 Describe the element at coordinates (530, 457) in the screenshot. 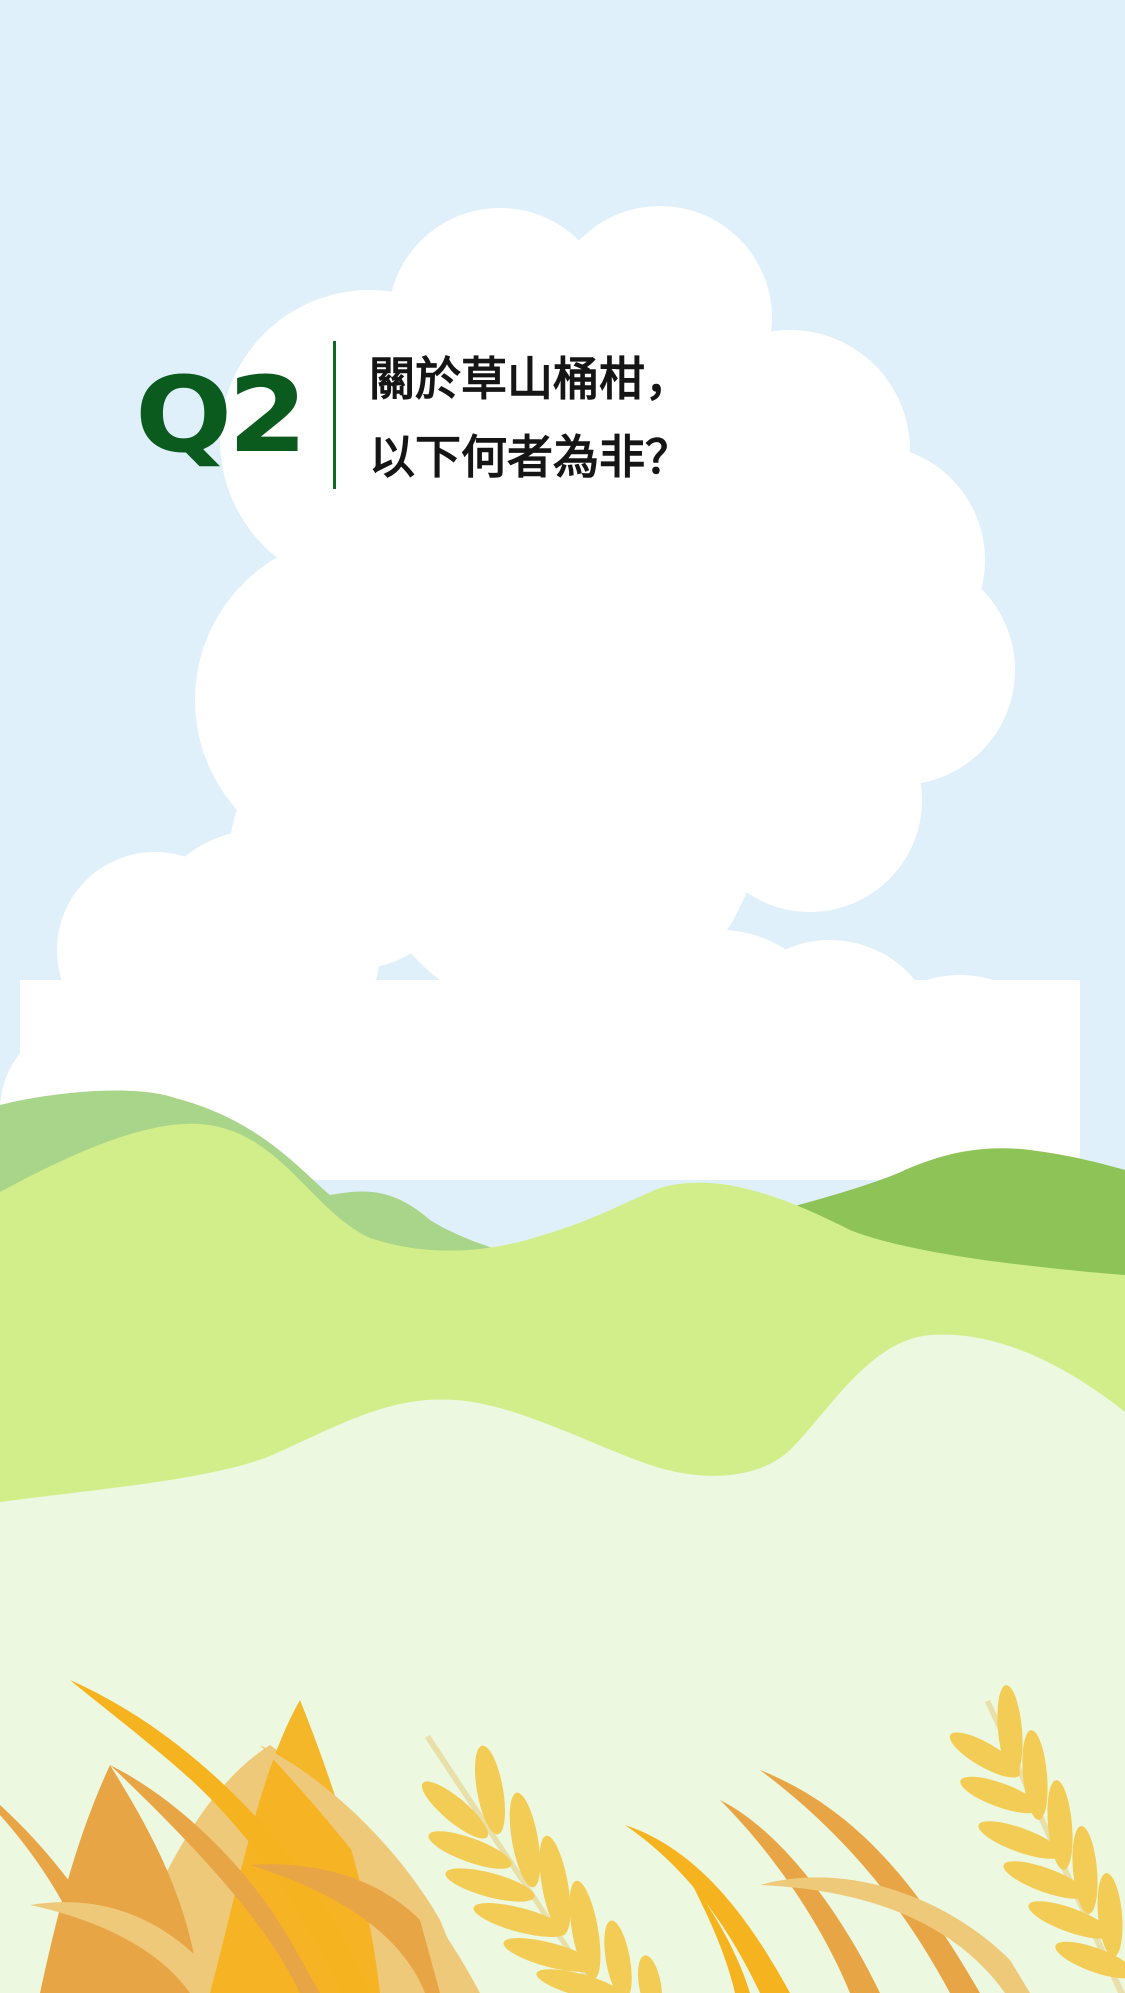

I see `question-line-2: 以下何者為非？` at that location.